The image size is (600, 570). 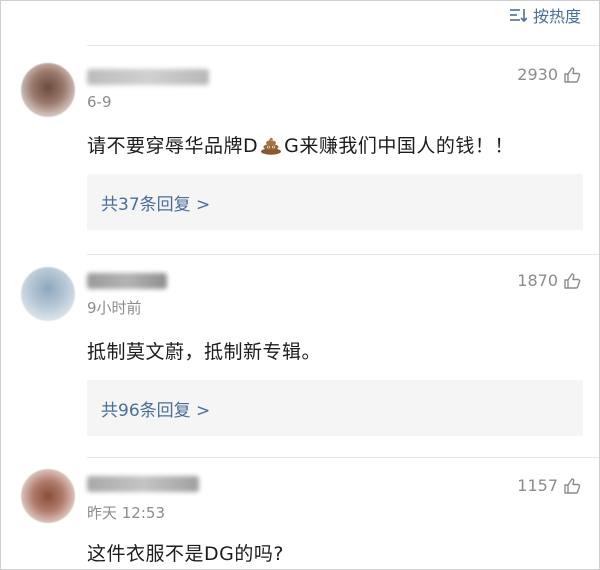 What do you see at coordinates (518, 15) in the screenshot?
I see `sort-lines-icon` at bounding box center [518, 15].